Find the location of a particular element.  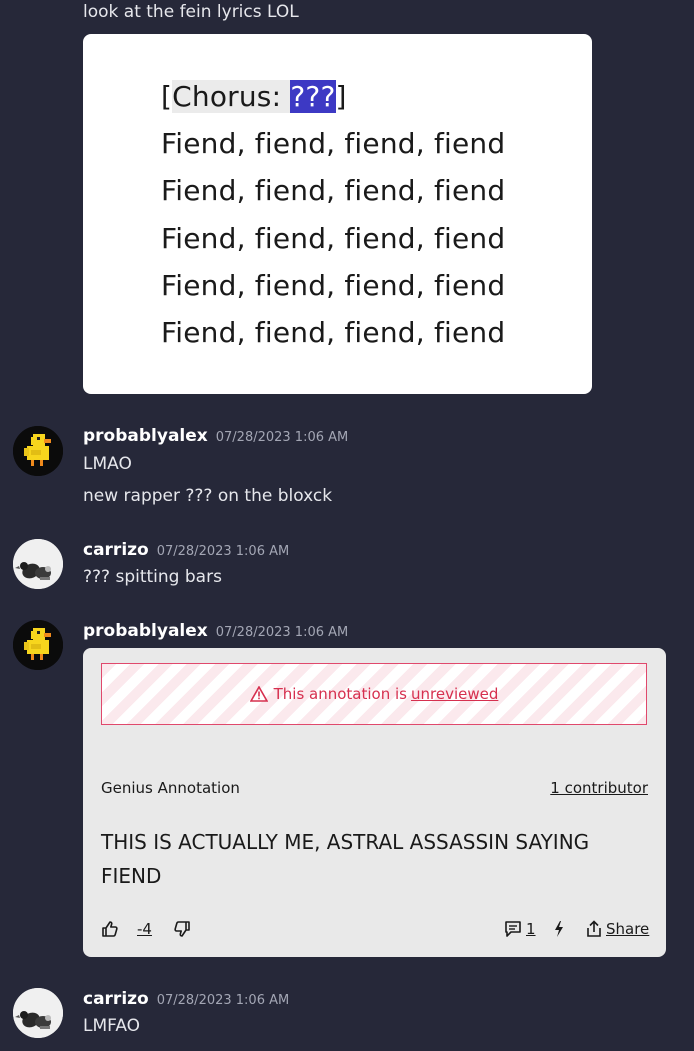

lightning-icon is located at coordinates (559, 929).